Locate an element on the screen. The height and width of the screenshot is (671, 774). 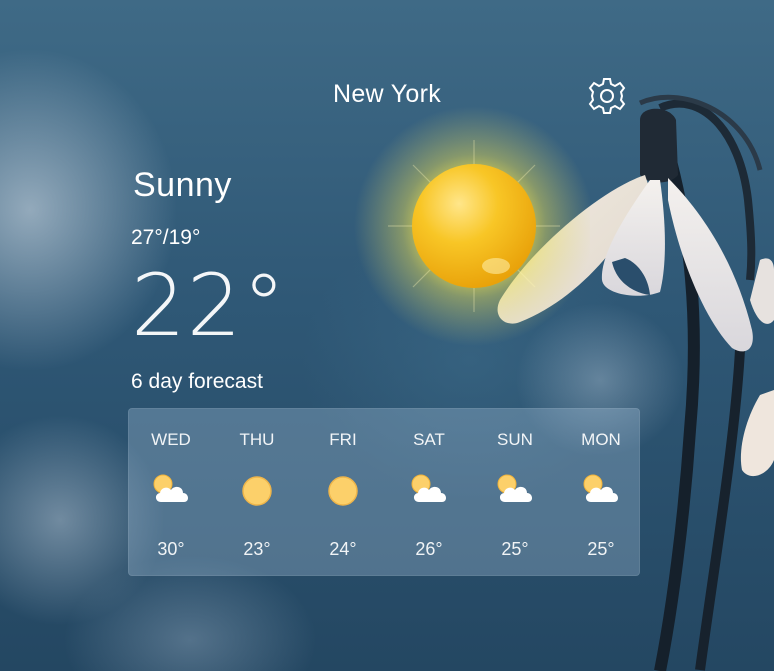
forecast-title: 6 day forecast is located at coordinates (197, 381).